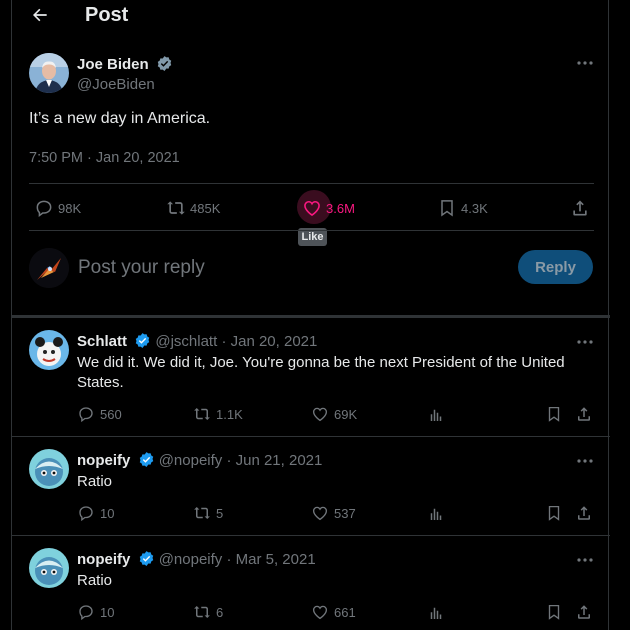  What do you see at coordinates (236, 341) in the screenshot?
I see `reply-meta: @jschlatt · Jan 20, 2021` at bounding box center [236, 341].